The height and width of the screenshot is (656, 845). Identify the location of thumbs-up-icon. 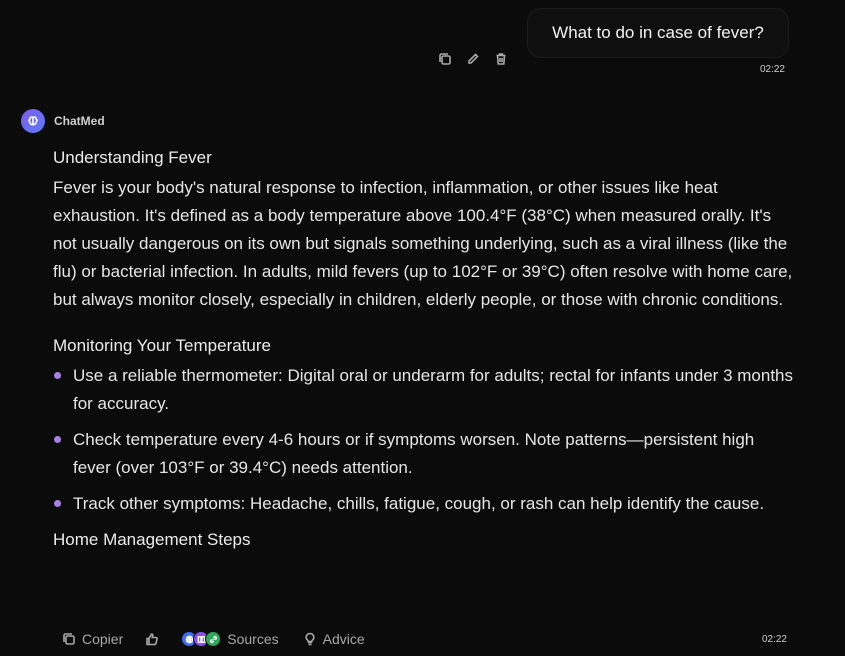
(152, 639).